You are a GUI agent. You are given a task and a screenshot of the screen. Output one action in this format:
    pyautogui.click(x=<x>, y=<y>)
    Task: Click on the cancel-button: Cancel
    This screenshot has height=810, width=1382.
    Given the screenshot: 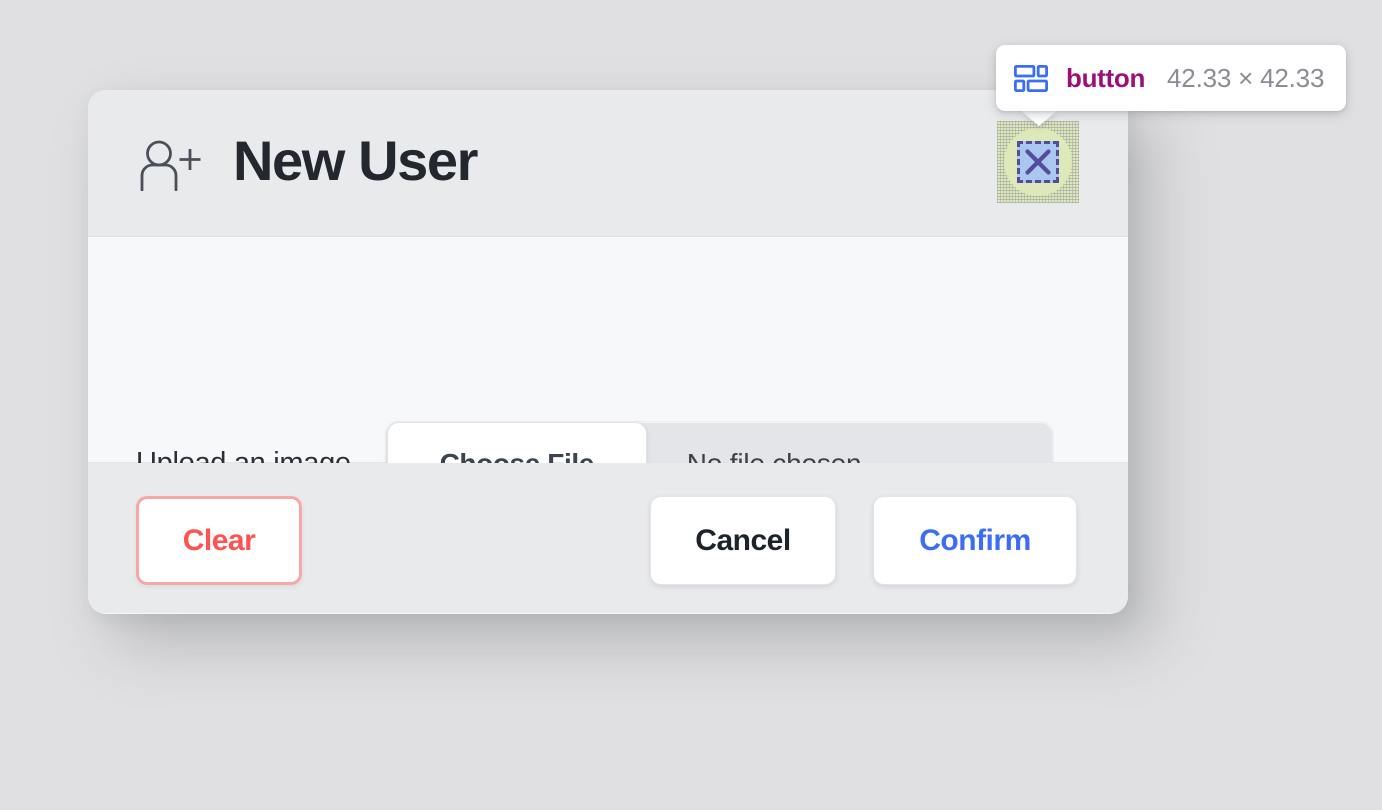 What is the action you would take?
    pyautogui.click(x=743, y=540)
    